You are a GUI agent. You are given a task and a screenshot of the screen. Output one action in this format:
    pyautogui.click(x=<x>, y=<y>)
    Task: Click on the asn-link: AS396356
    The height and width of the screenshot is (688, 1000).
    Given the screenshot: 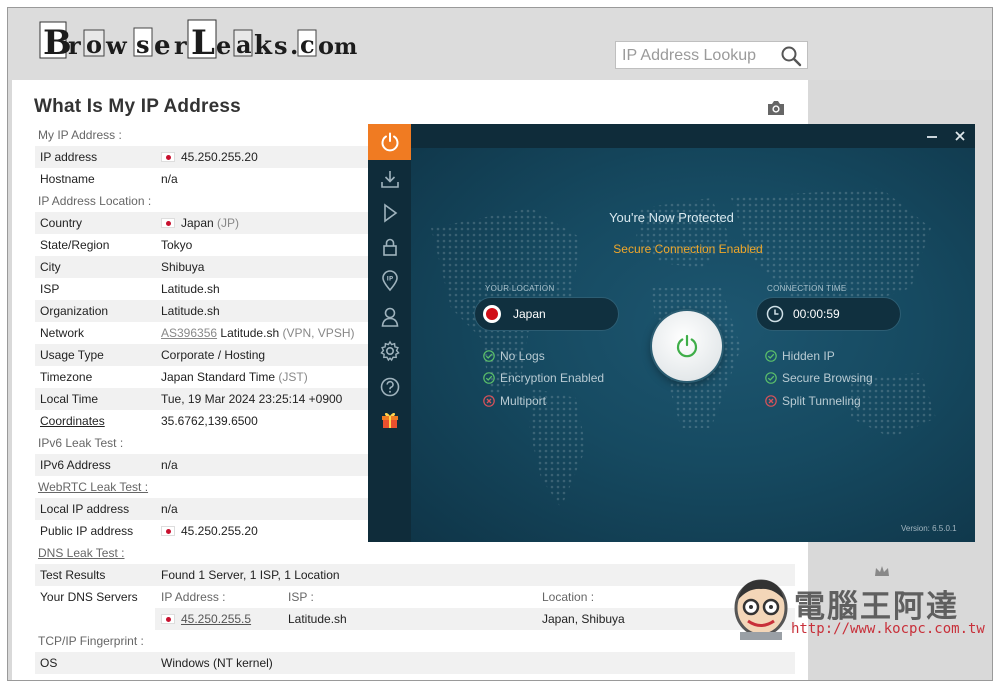 What is the action you would take?
    pyautogui.click(x=189, y=333)
    